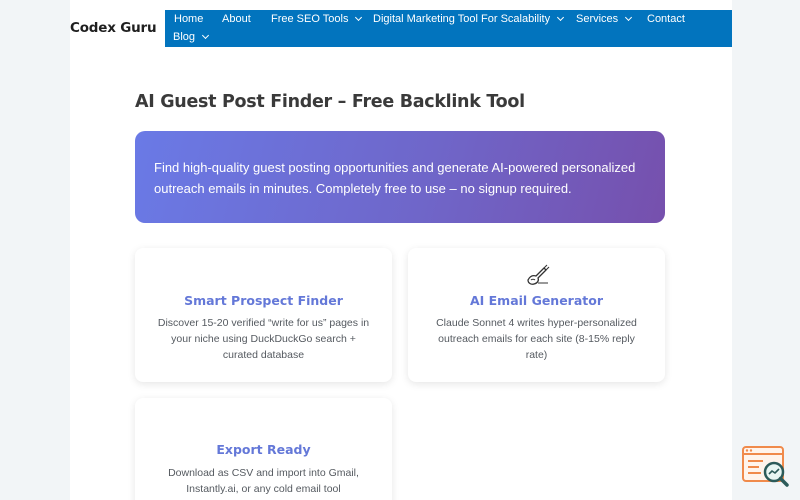 The height and width of the screenshot is (500, 800). I want to click on feature-card-desc-line: rate), so click(536, 355).